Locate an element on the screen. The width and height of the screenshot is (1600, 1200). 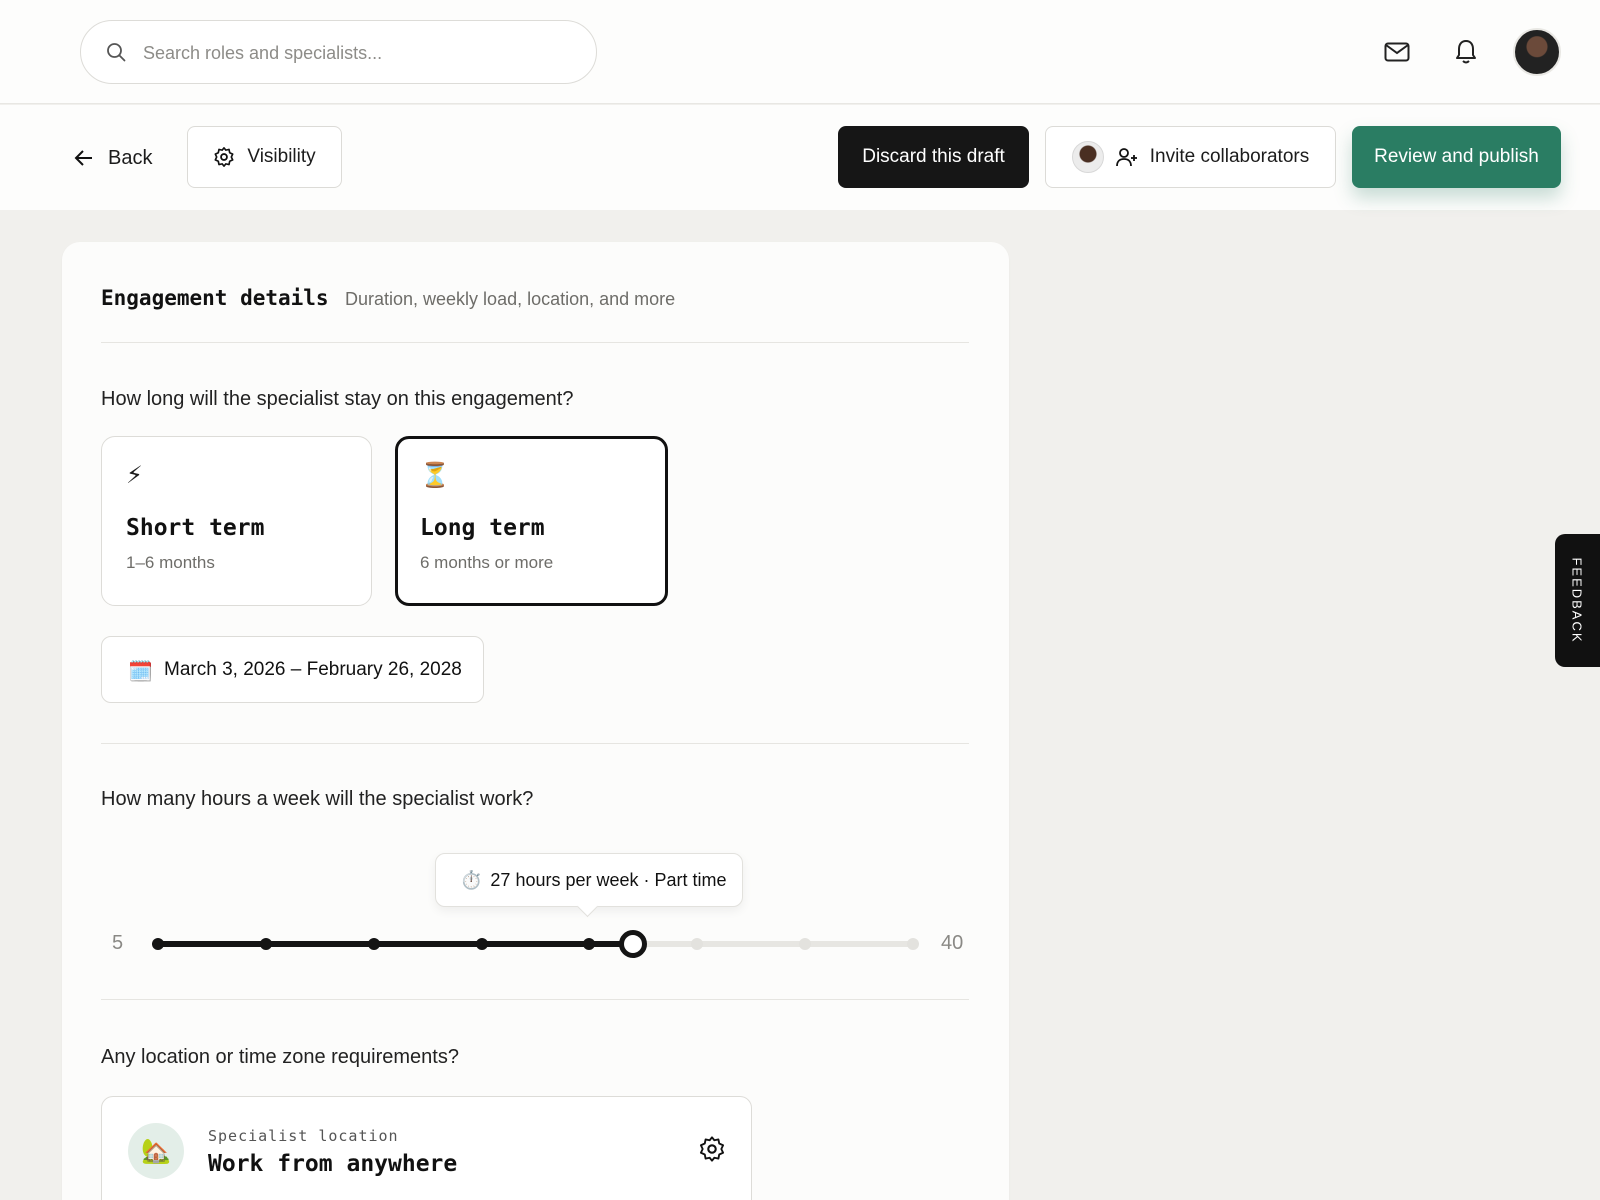
date-range-value: March 3, 2026 – February 26, 2028 is located at coordinates (313, 669).